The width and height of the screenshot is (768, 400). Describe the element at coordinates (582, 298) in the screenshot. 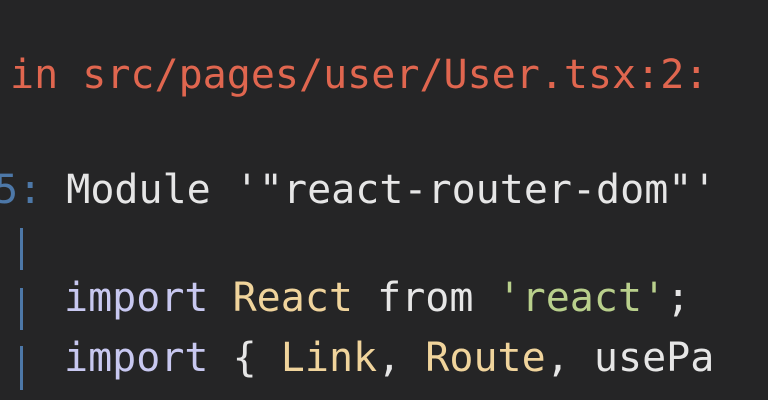

I see `string-literal: 'react'` at that location.